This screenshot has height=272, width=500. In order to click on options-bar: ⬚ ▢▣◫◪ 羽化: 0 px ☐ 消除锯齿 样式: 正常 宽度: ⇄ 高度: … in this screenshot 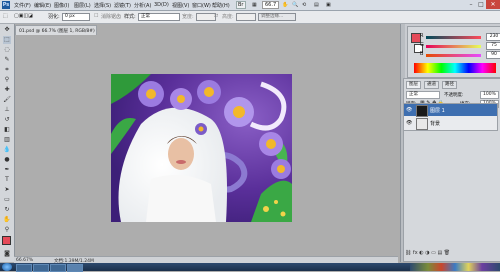, I will do `click(250, 17)`.